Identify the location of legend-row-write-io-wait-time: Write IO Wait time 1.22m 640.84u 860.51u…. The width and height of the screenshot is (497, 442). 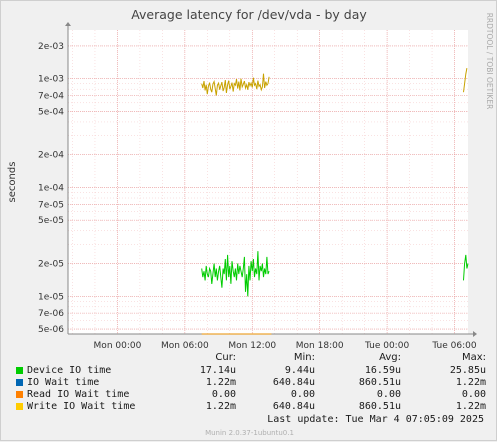
(249, 407).